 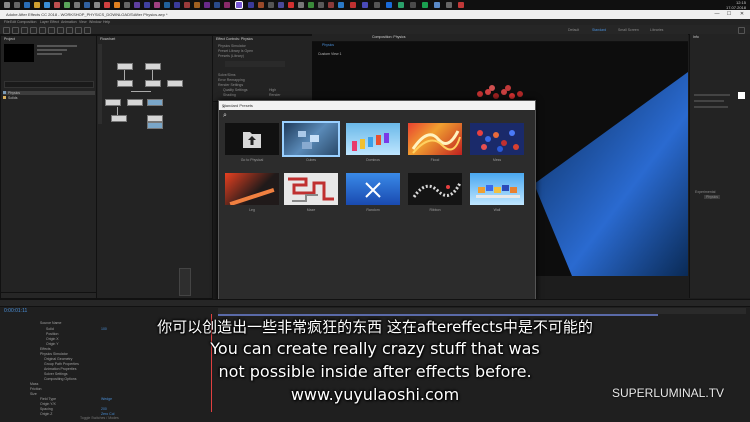 I want to click on tab-flowchart: Flowchart, so click(x=107, y=39).